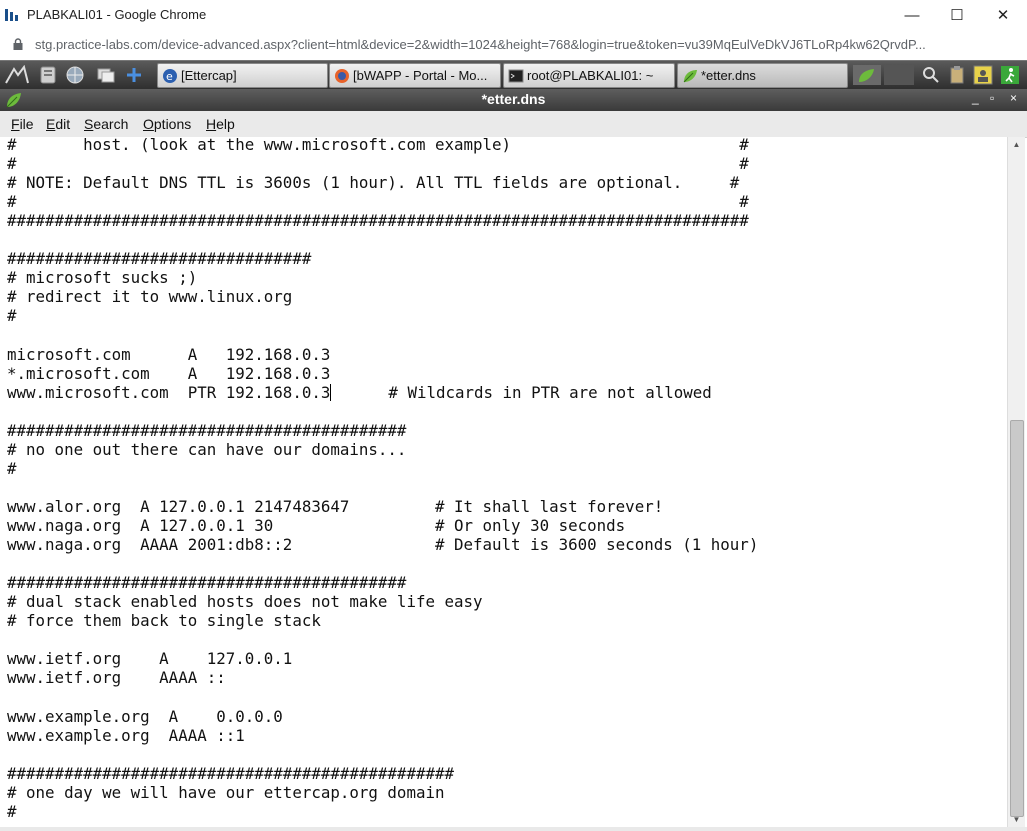  What do you see at coordinates (159, 259) in the screenshot?
I see `editor-line: ################################` at bounding box center [159, 259].